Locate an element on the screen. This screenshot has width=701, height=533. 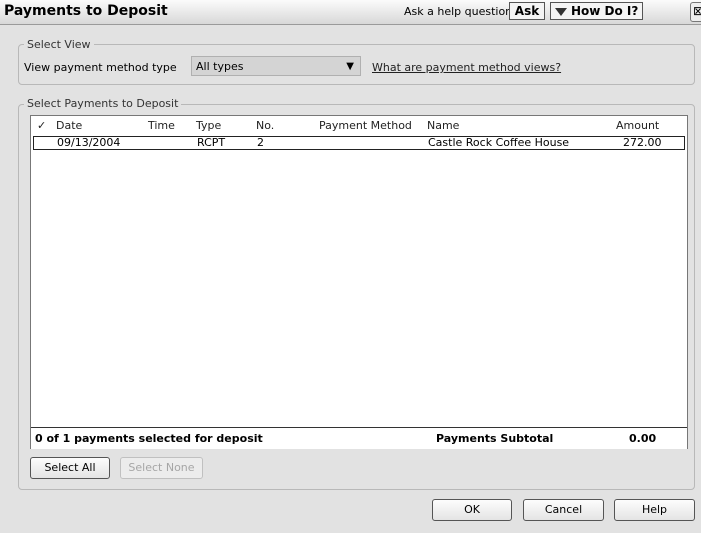
row-number: 2 is located at coordinates (260, 142).